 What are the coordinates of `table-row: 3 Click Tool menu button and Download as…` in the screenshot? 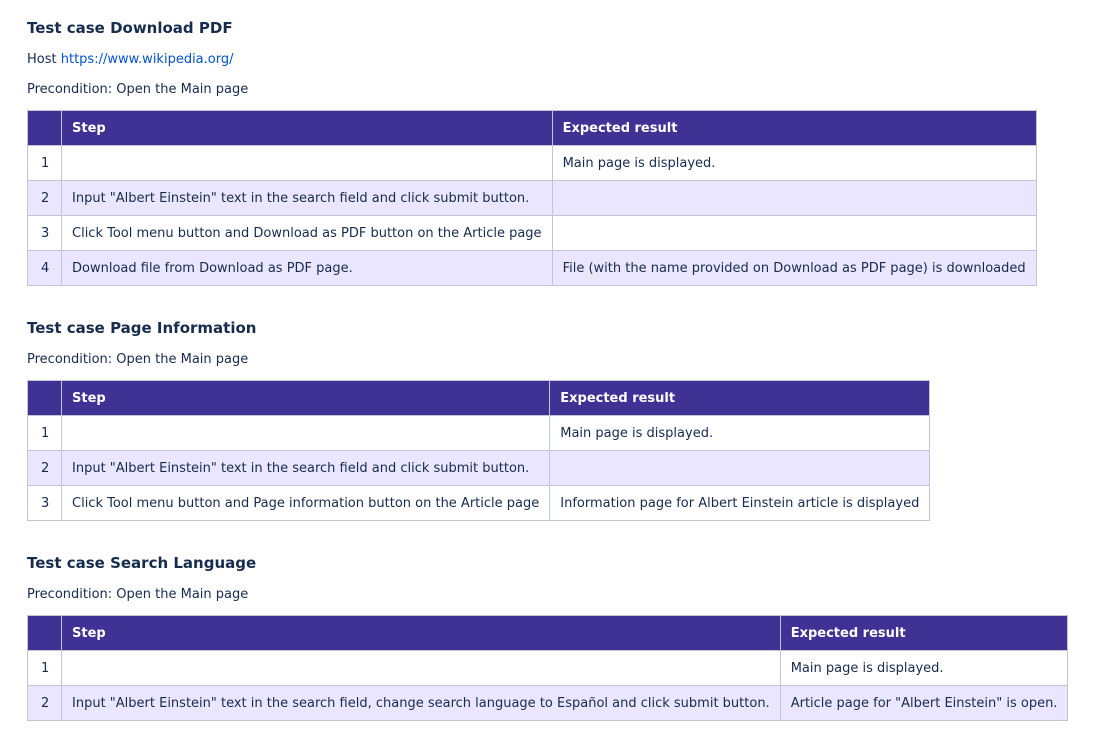 It's located at (532, 233).